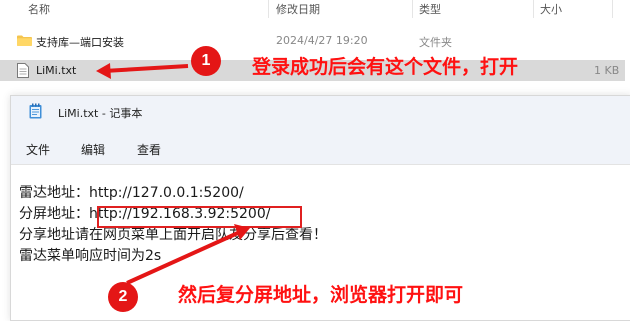 This screenshot has height=321, width=630. Describe the element at coordinates (435, 42) in the screenshot. I see `file-type: 文件夹` at that location.